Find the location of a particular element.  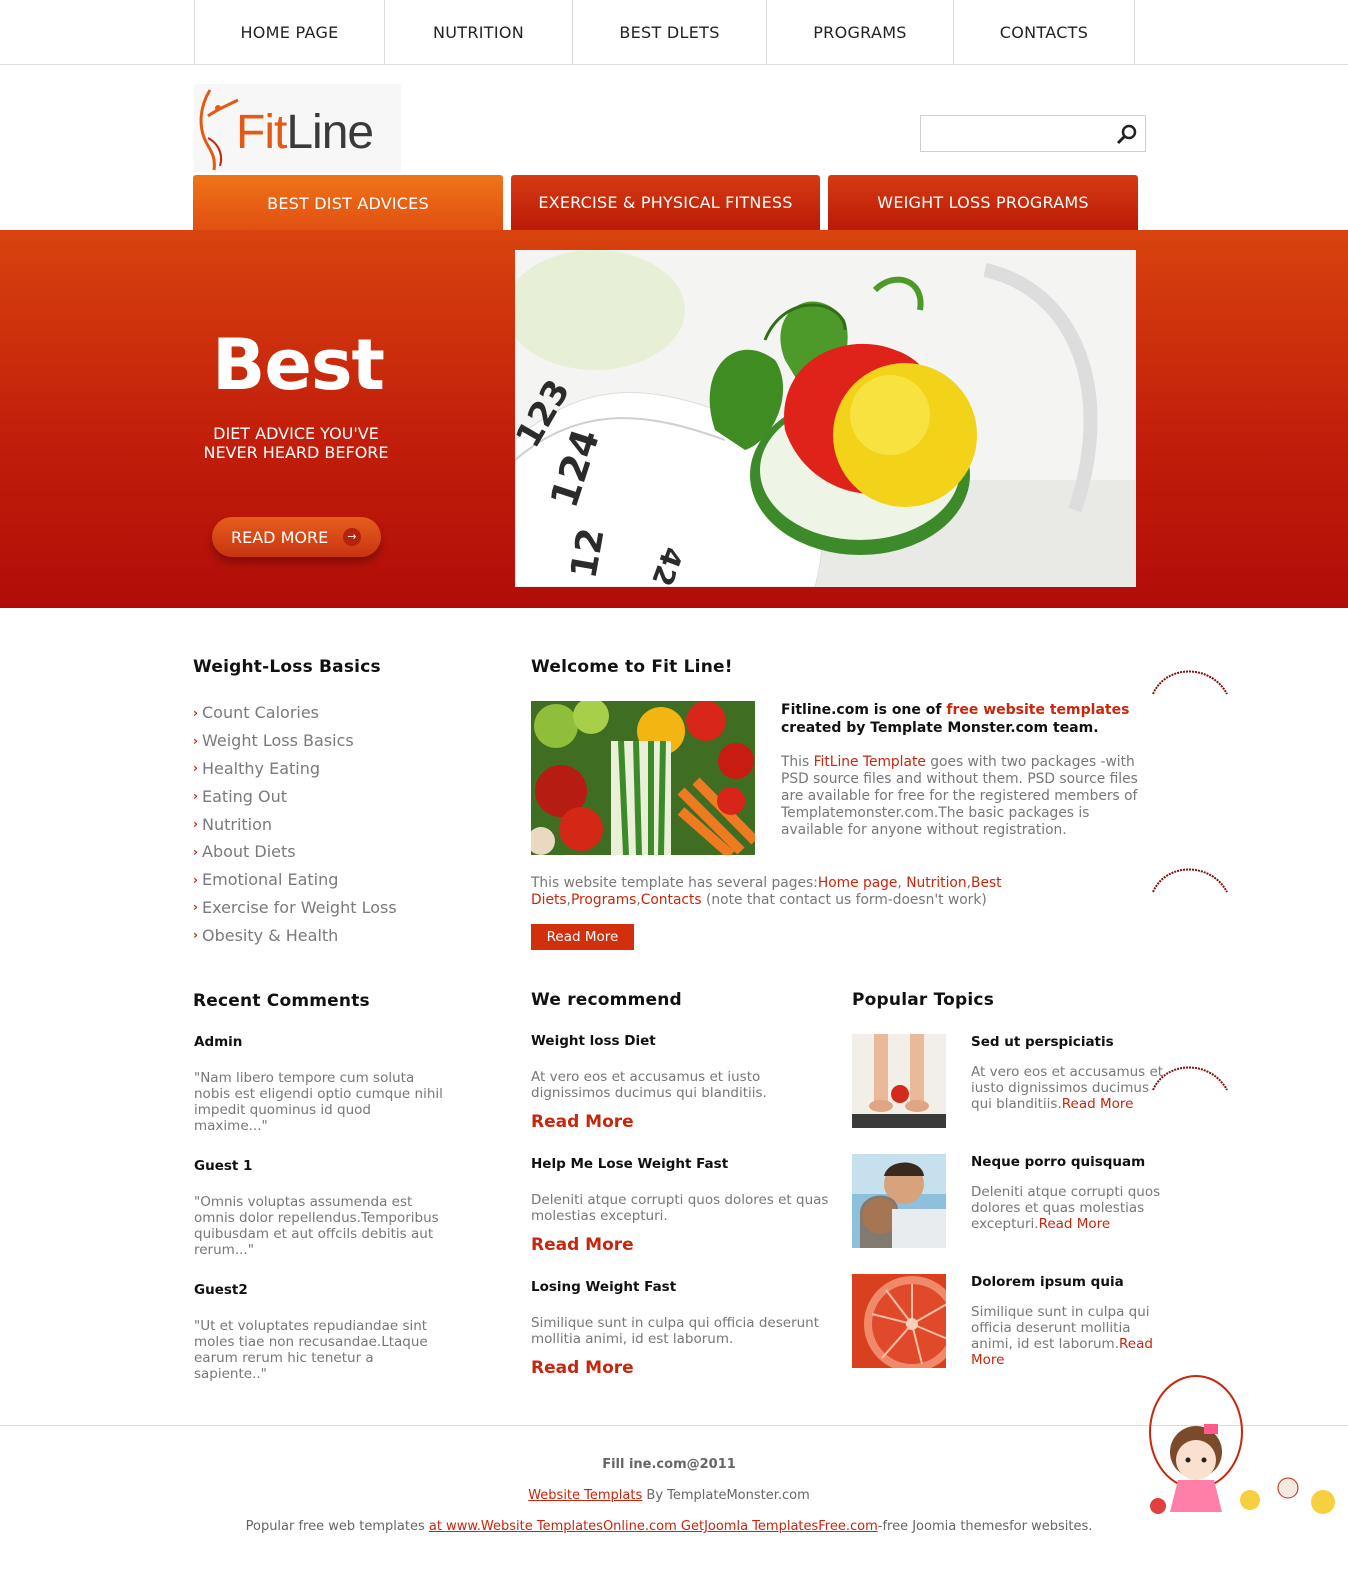

pages-link-home: Home page is located at coordinates (858, 883).